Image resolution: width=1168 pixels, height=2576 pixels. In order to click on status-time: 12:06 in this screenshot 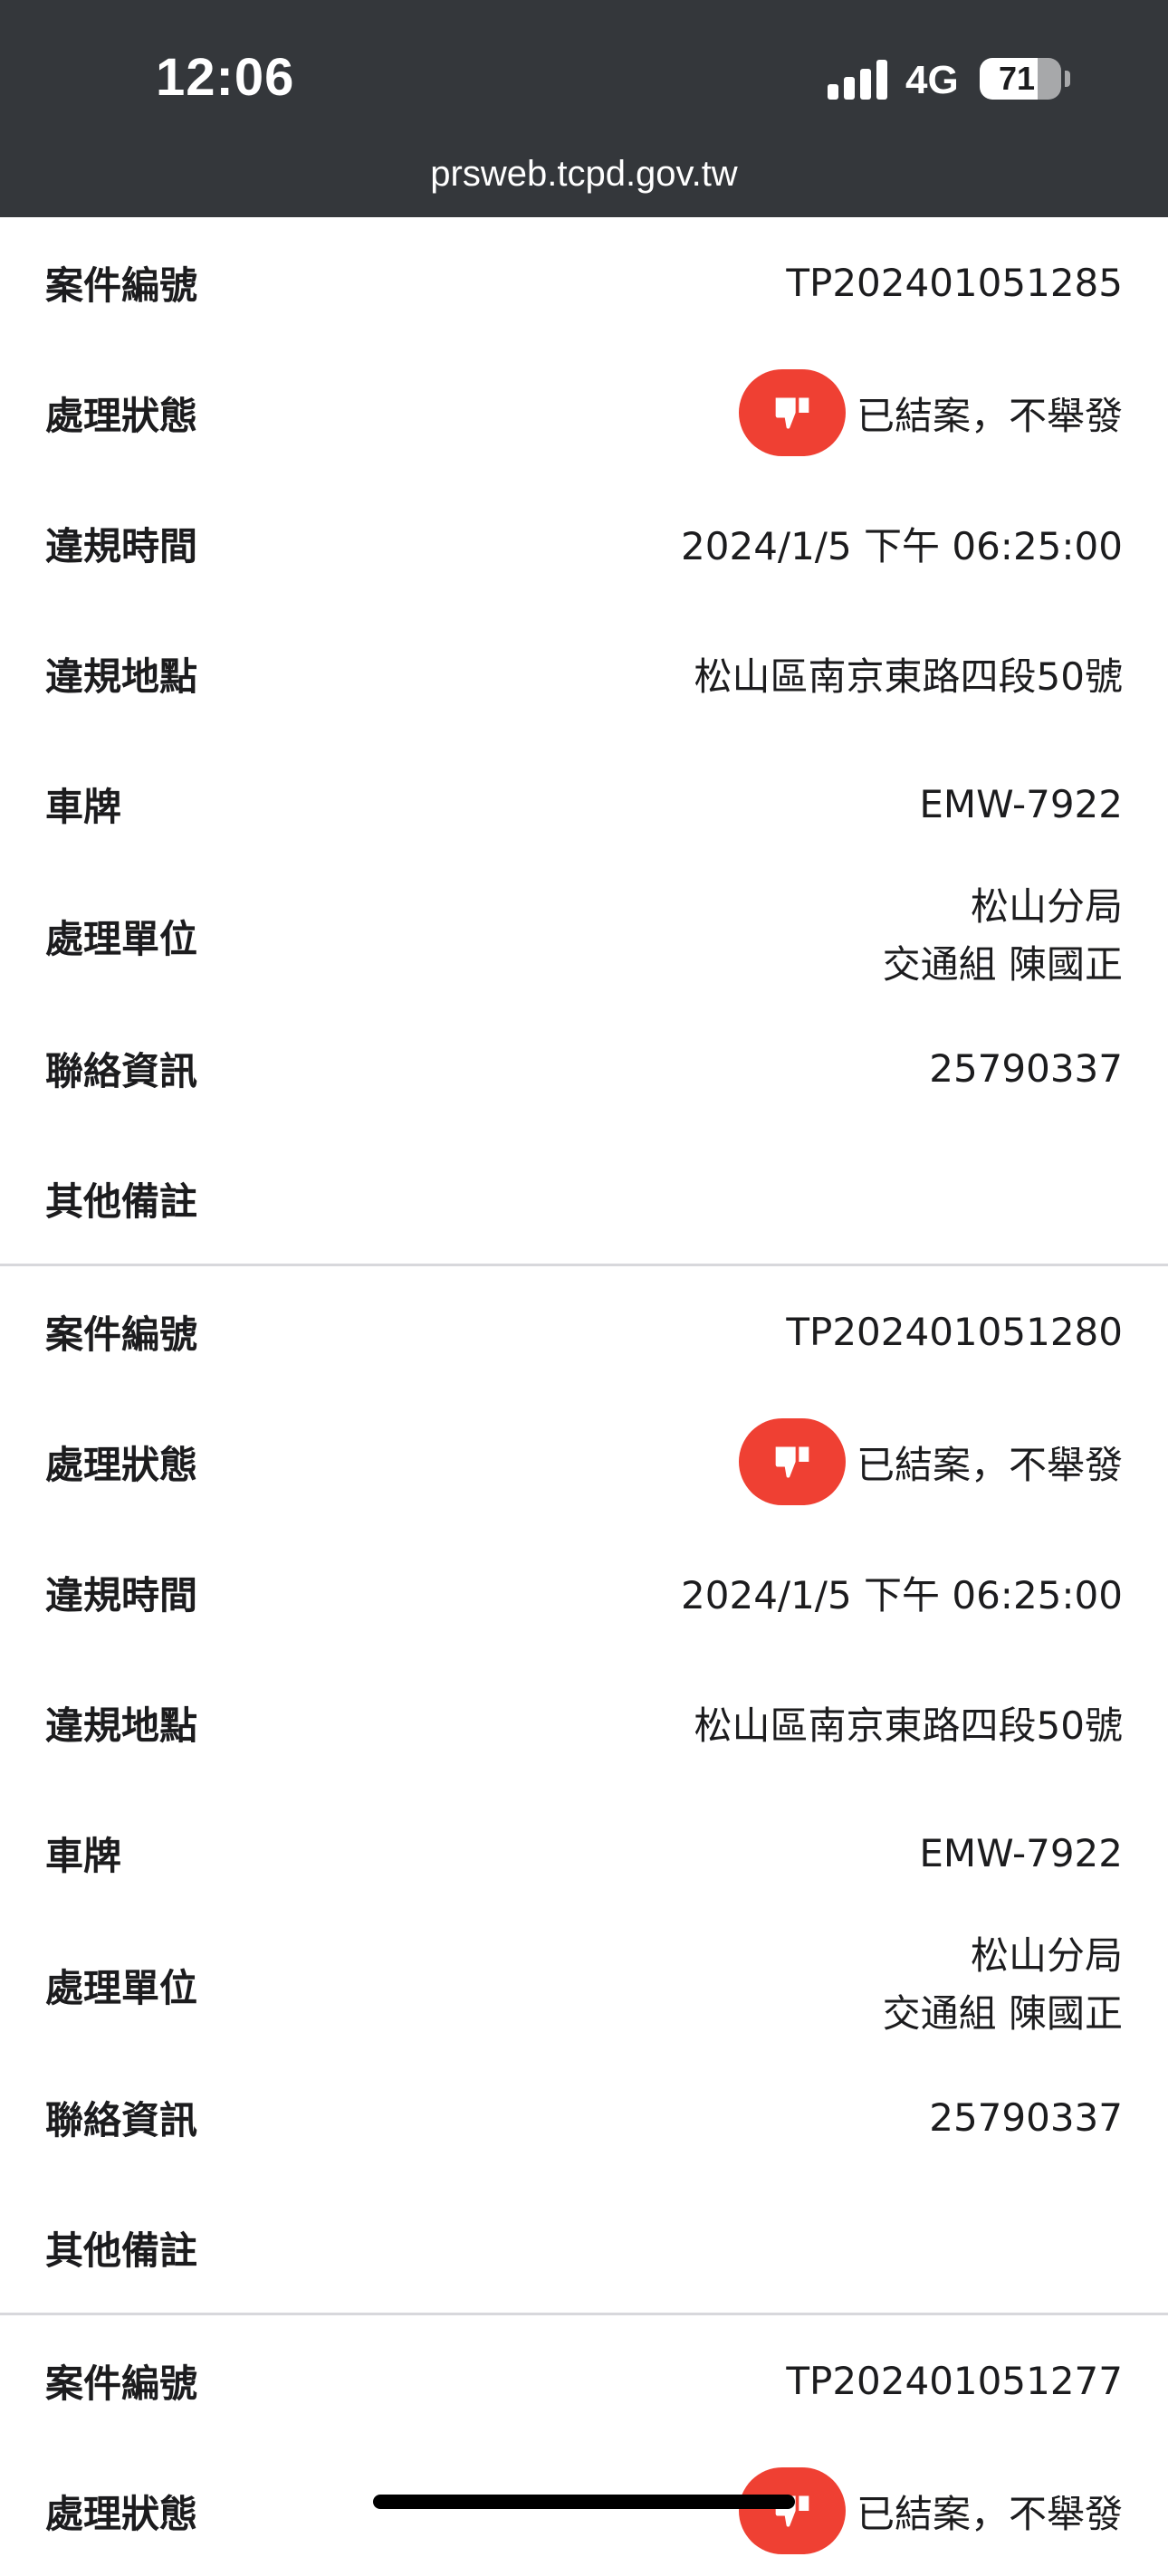, I will do `click(225, 78)`.